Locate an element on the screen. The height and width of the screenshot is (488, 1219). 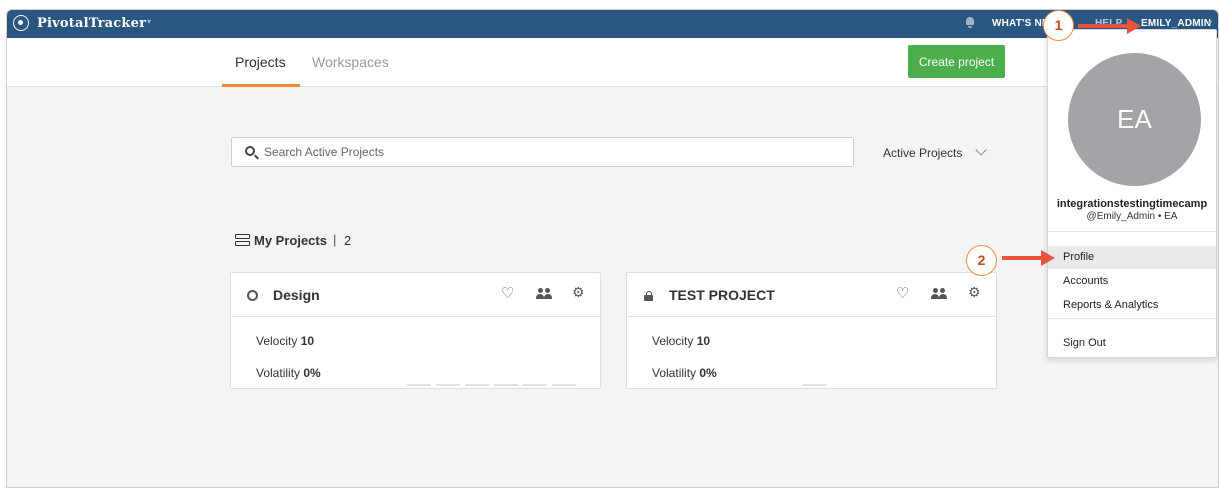
project-card-design: Design ♡ ⚙ Velocity 10 Volatility 0% is located at coordinates (415, 330).